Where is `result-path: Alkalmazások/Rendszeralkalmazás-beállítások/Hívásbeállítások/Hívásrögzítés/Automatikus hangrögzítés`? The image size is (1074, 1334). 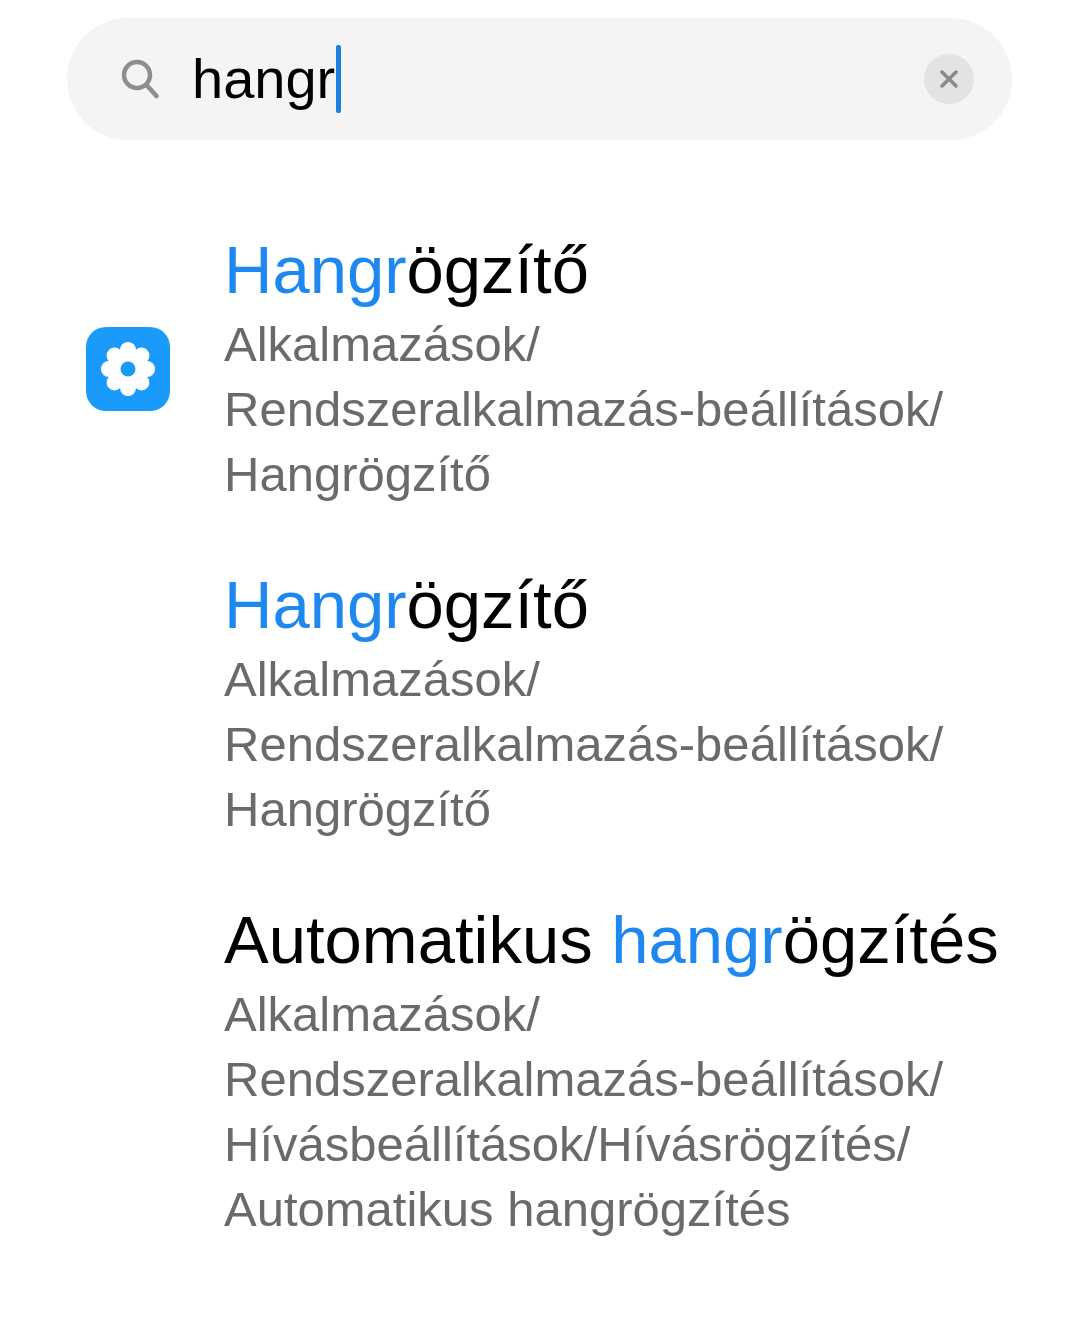 result-path: Alkalmazások/Rendszeralkalmazás-beállítások/Hívásbeállítások/Hívásrögzítés/Automatikus hangrögzítés is located at coordinates (584, 1112).